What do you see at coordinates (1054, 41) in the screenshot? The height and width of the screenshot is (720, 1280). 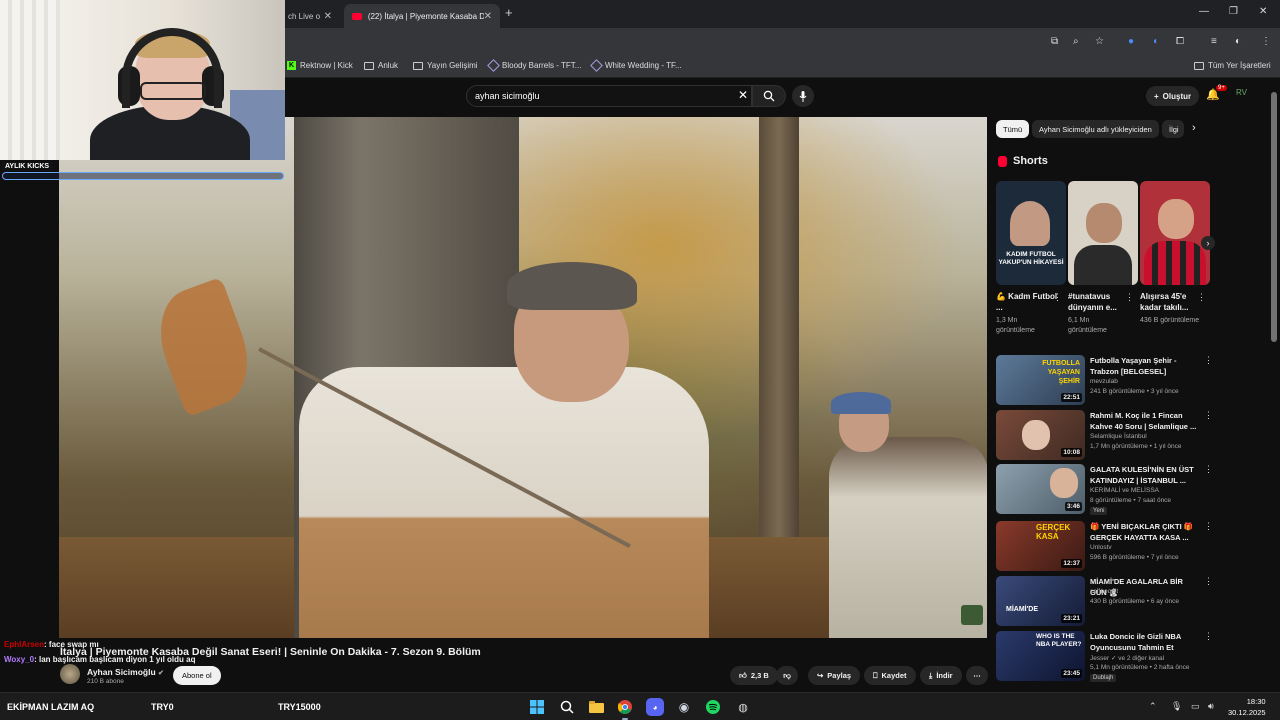 I see `cast-icon: ⧉` at bounding box center [1054, 41].